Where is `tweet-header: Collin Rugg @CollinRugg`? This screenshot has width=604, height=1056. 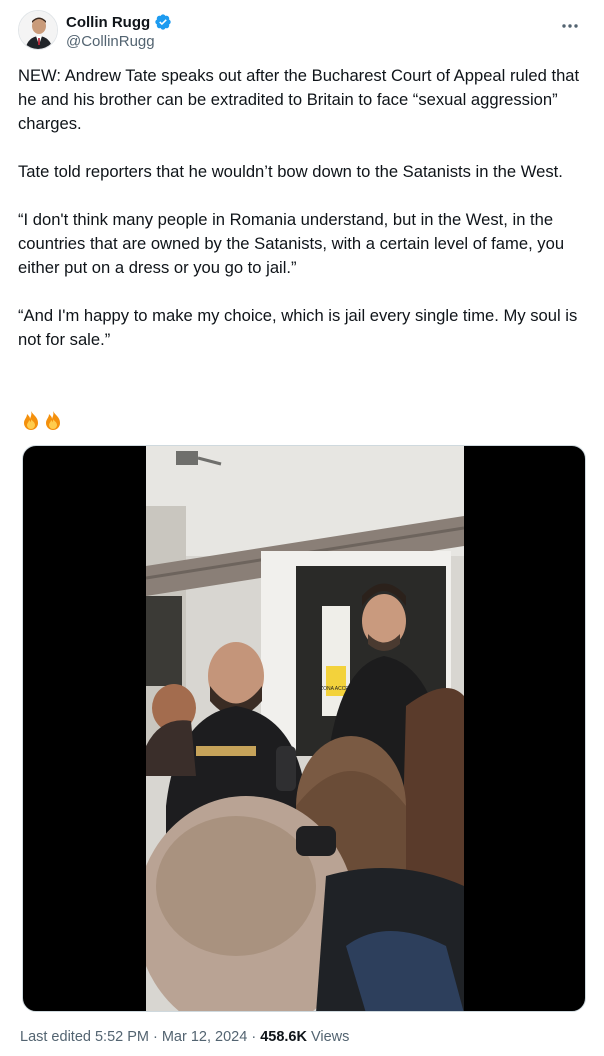
tweet-header: Collin Rugg @CollinRugg is located at coordinates (303, 32).